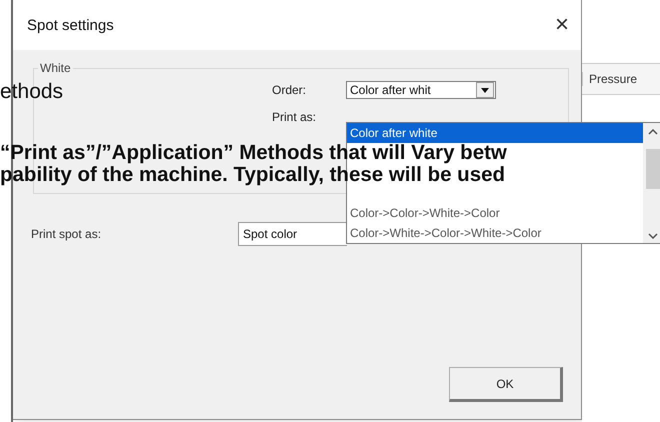 This screenshot has height=422, width=660. What do you see at coordinates (495, 213) in the screenshot?
I see `dropdown-option: Color->Color->White->Color` at bounding box center [495, 213].